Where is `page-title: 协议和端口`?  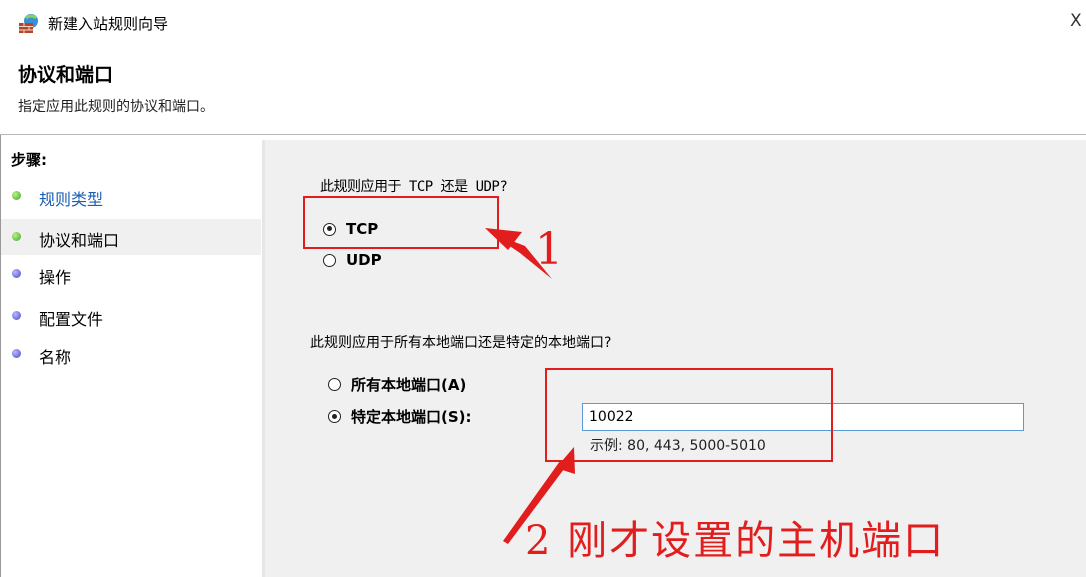
page-title: 协议和端口 is located at coordinates (66, 75).